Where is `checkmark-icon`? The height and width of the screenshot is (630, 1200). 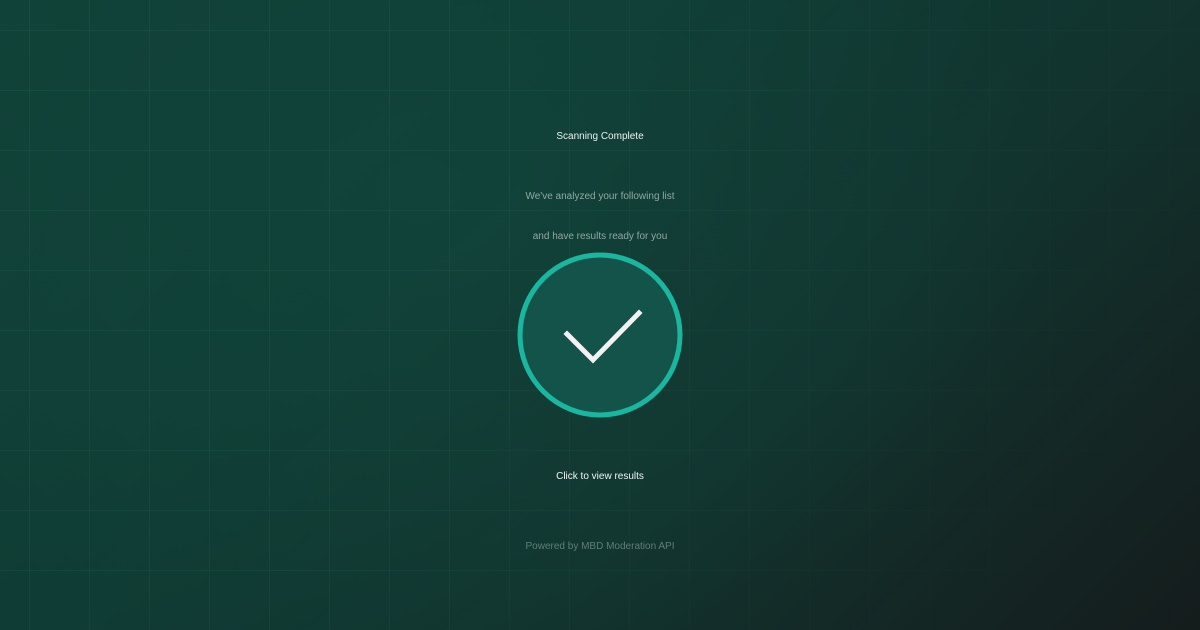 checkmark-icon is located at coordinates (600, 335).